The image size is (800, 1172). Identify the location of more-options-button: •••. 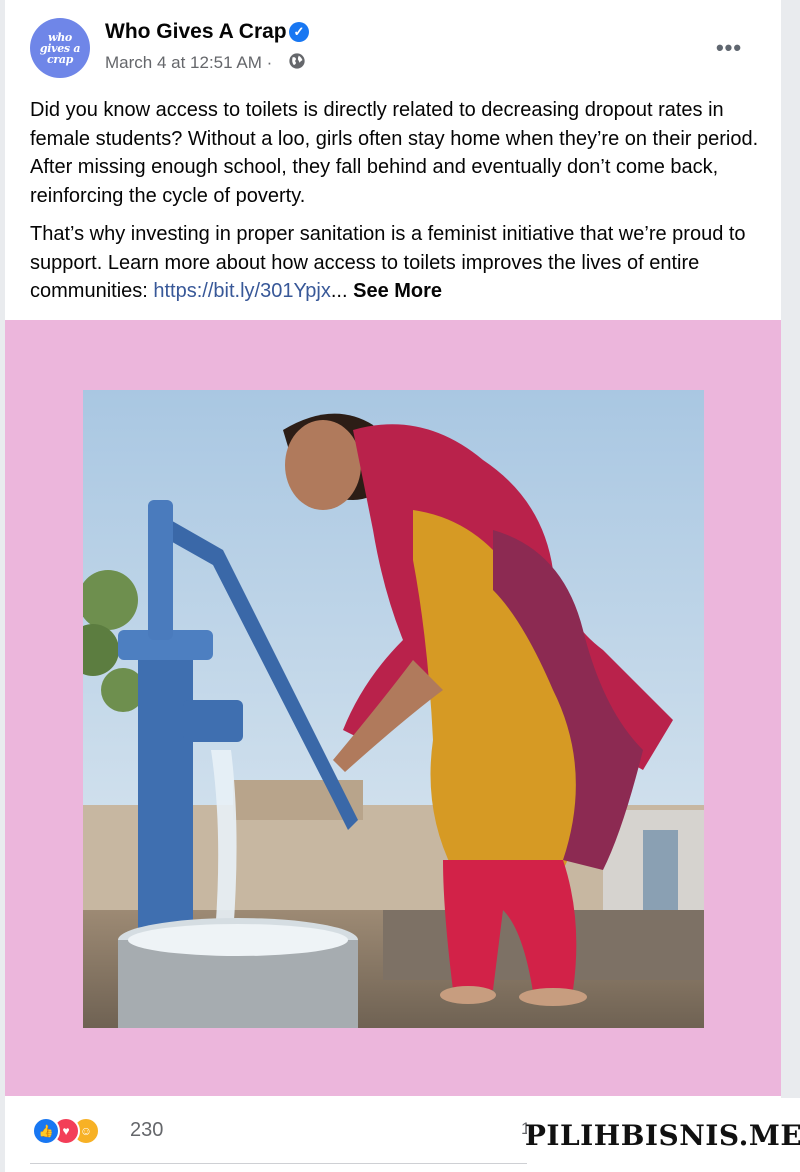
(729, 48).